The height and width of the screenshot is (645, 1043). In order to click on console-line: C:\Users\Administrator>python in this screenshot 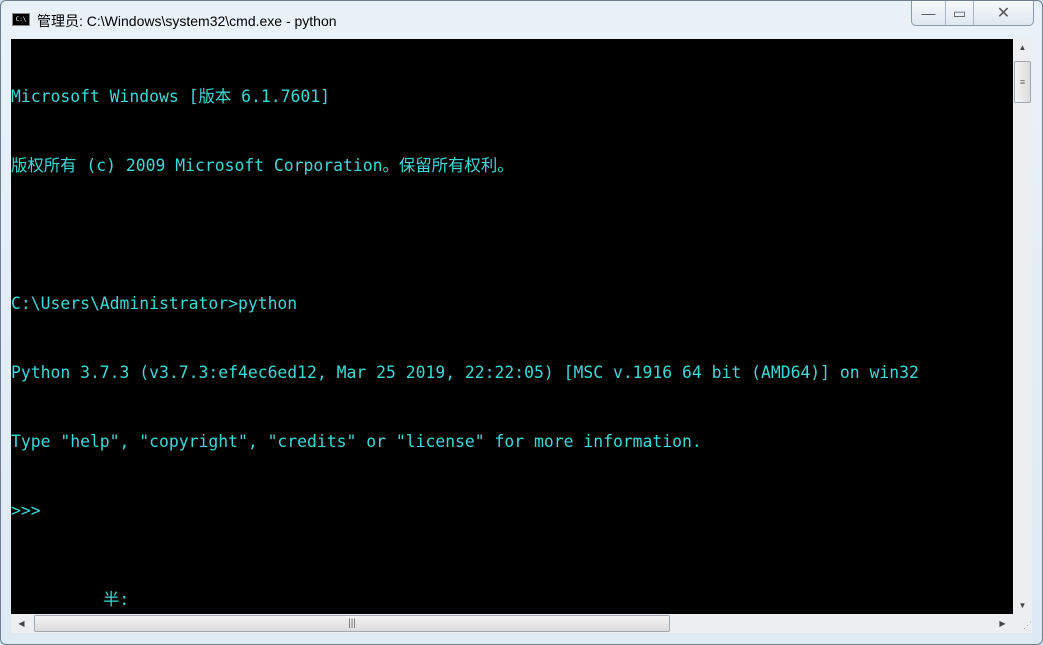, I will do `click(154, 303)`.